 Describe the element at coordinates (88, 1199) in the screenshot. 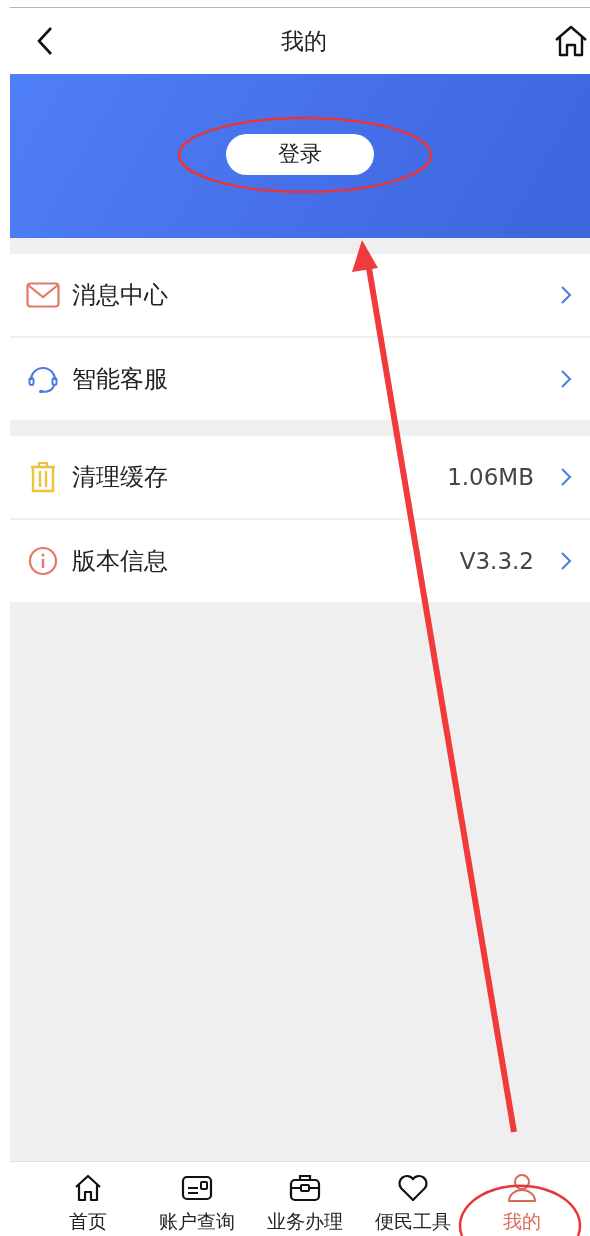

I see `tab-item: 首页` at that location.